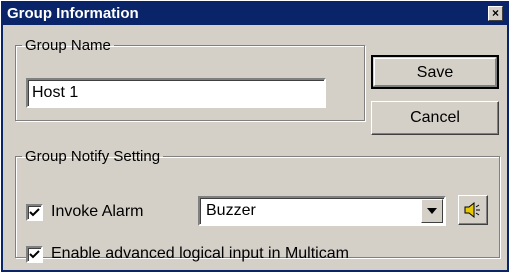 The image size is (513, 277). What do you see at coordinates (176, 93) in the screenshot?
I see `group-name-input: Host 1` at bounding box center [176, 93].